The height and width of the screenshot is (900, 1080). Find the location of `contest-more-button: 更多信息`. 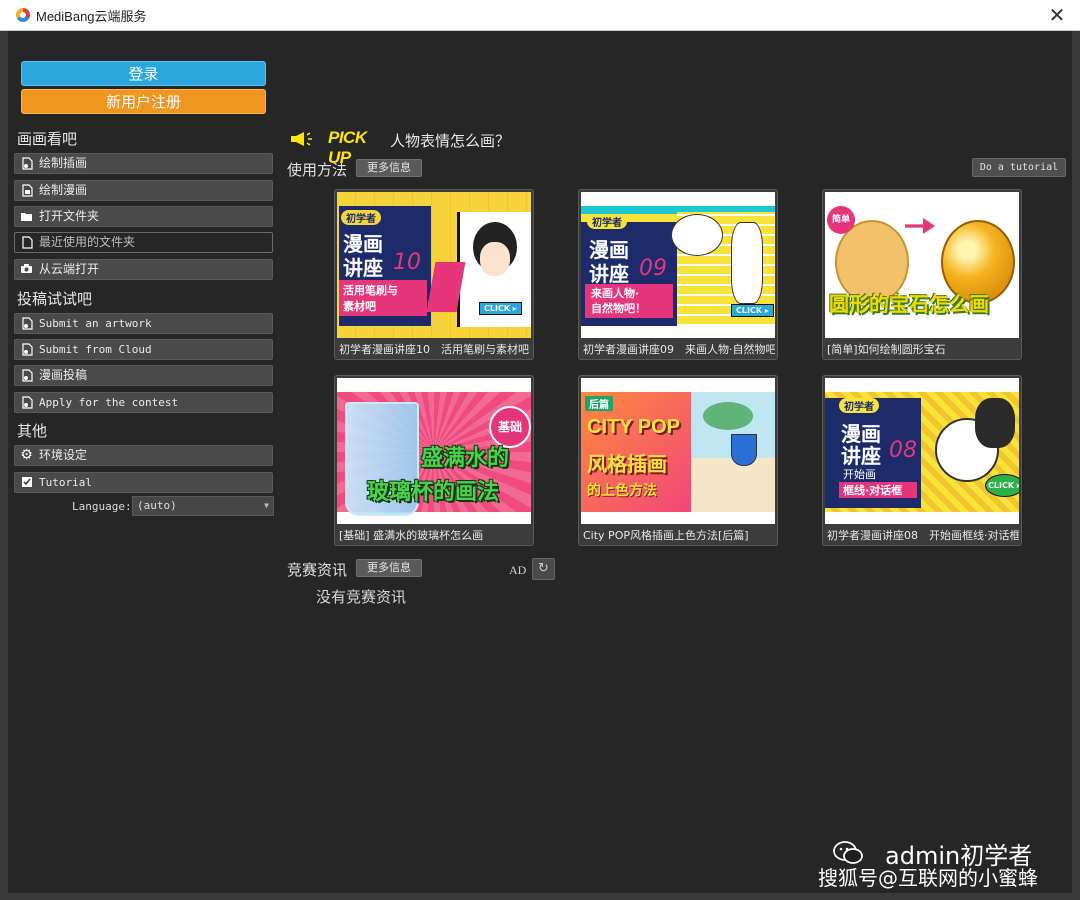

contest-more-button: 更多信息 is located at coordinates (389, 568).